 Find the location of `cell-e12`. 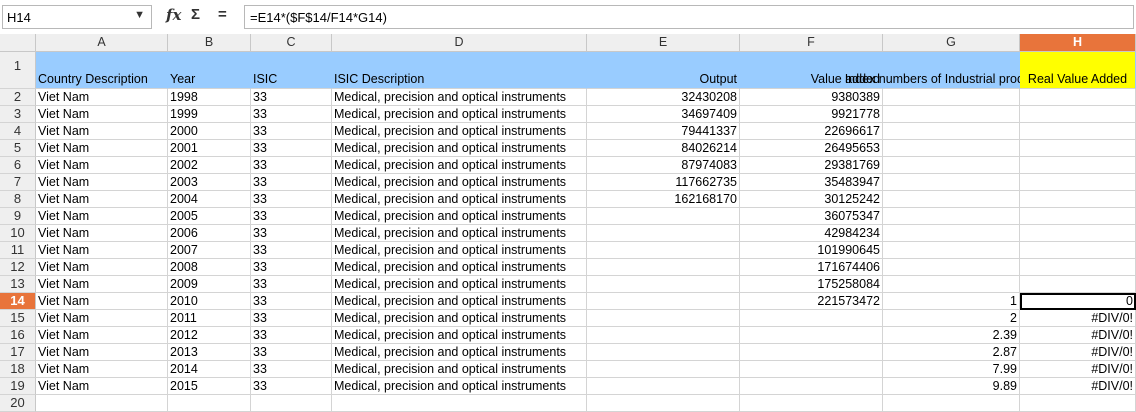

cell-e12 is located at coordinates (663, 267).